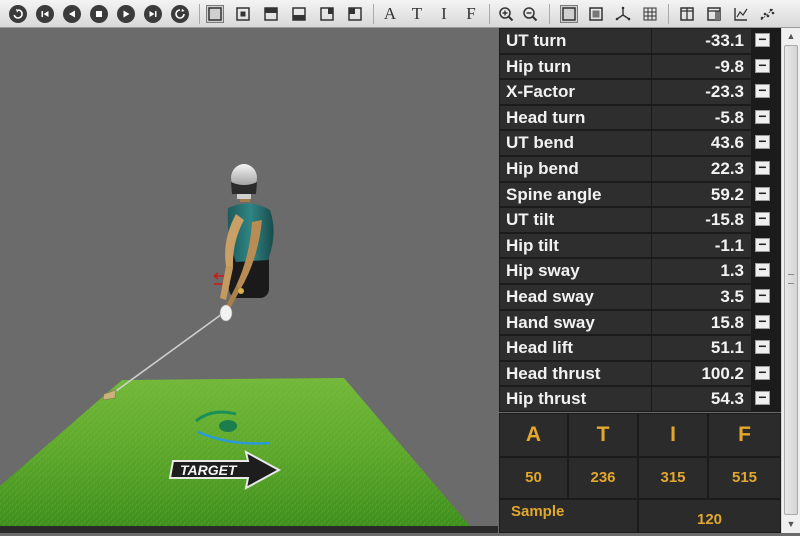 The width and height of the screenshot is (800, 536). What do you see at coordinates (575, 41) in the screenshot?
I see `metric-name: UT turn` at bounding box center [575, 41].